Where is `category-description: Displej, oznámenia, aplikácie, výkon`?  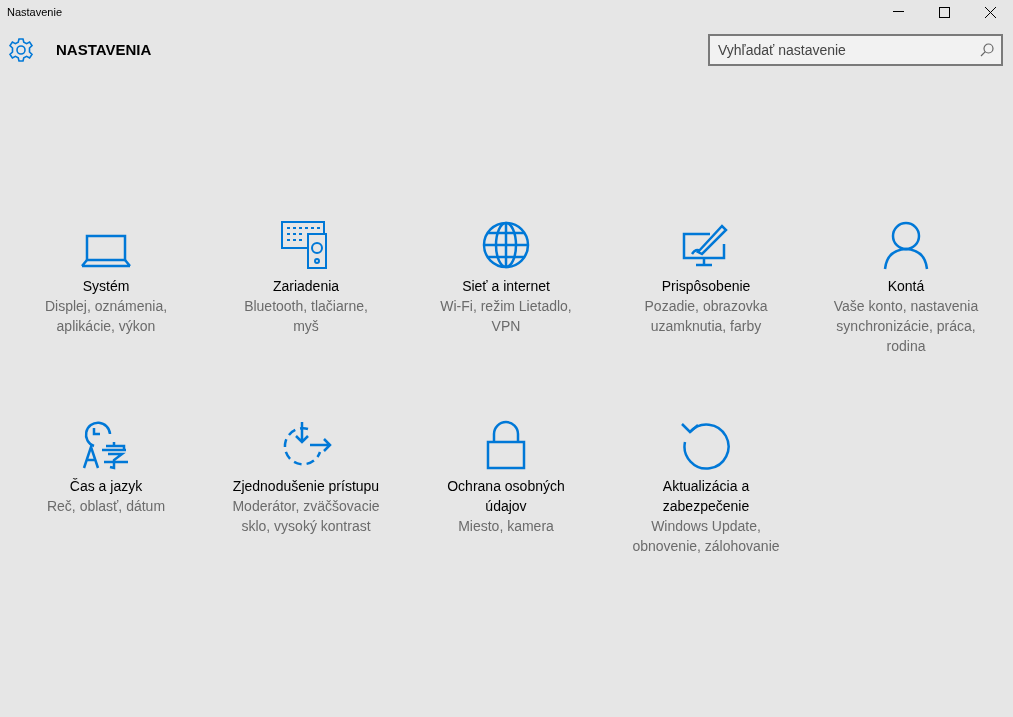 category-description: Displej, oznámenia, aplikácie, výkon is located at coordinates (106, 316).